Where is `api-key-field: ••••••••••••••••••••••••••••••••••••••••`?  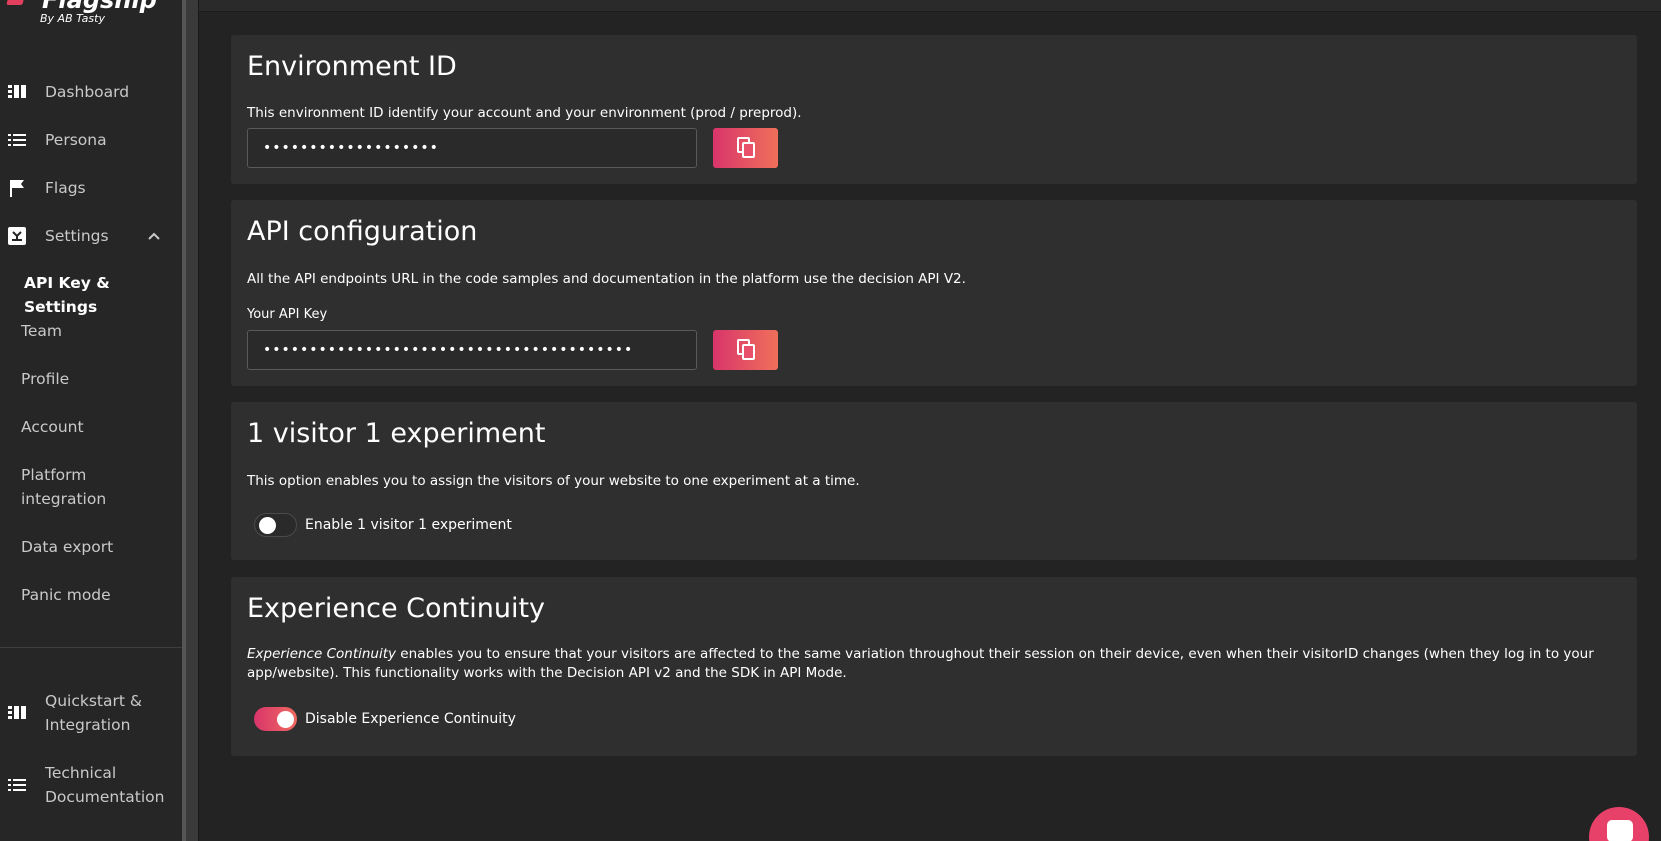 api-key-field: •••••••••••••••••••••••••••••••••••••••• is located at coordinates (472, 350).